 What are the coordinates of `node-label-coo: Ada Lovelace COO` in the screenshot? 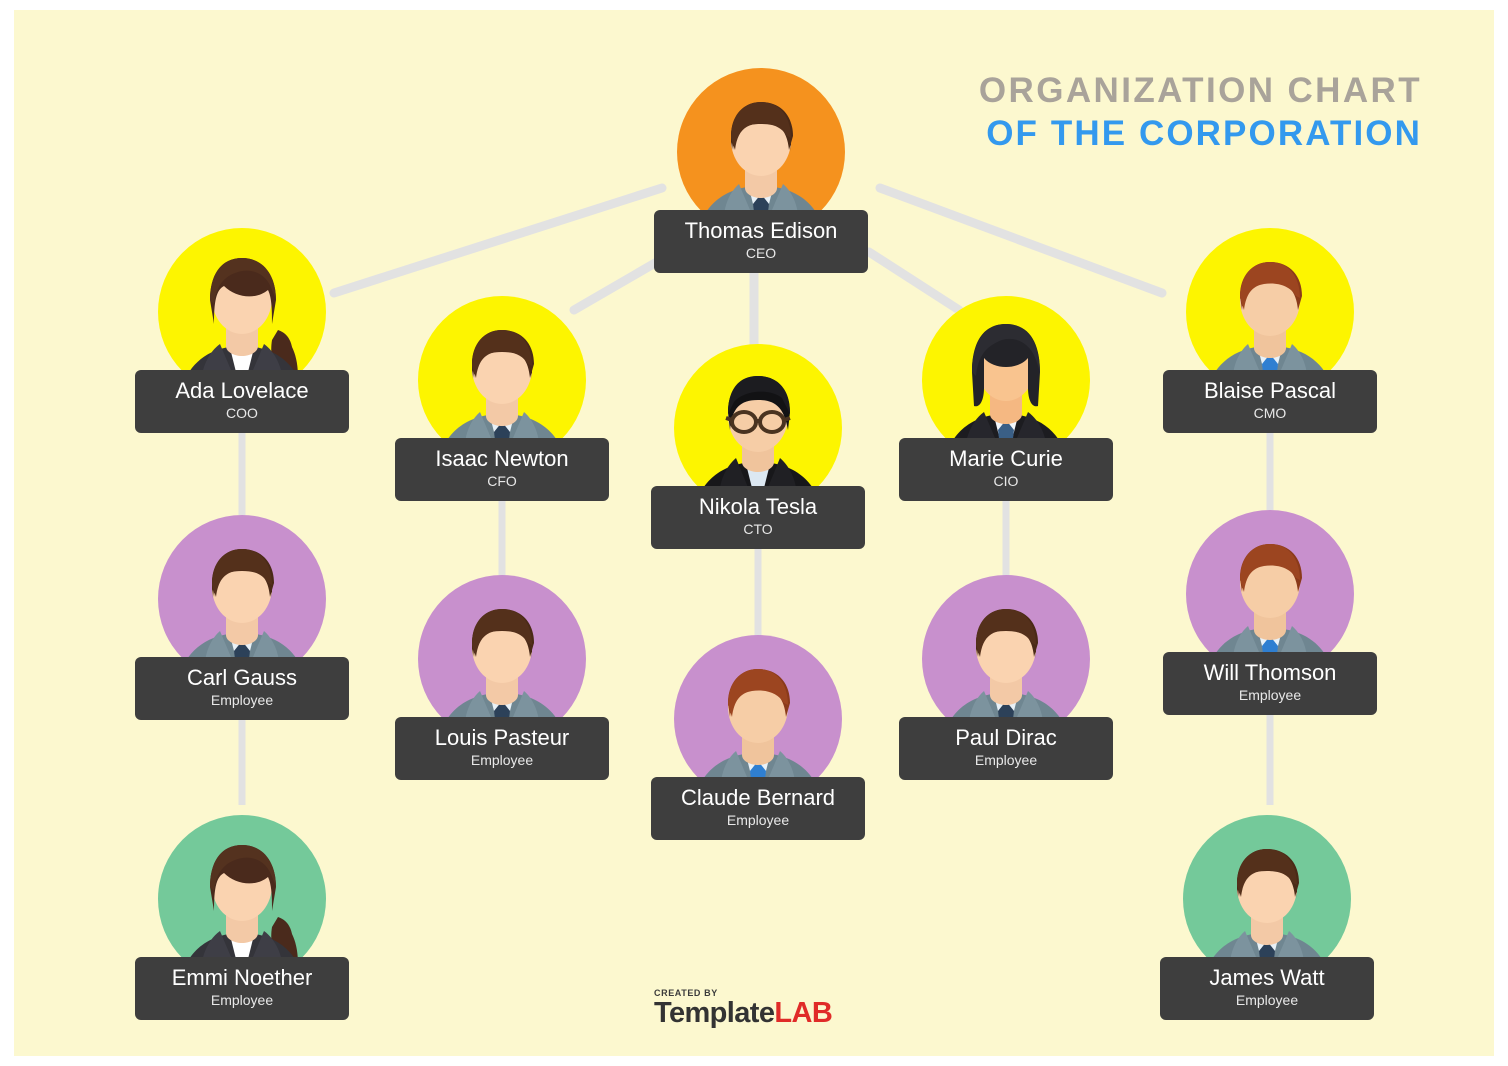 It's located at (242, 401).